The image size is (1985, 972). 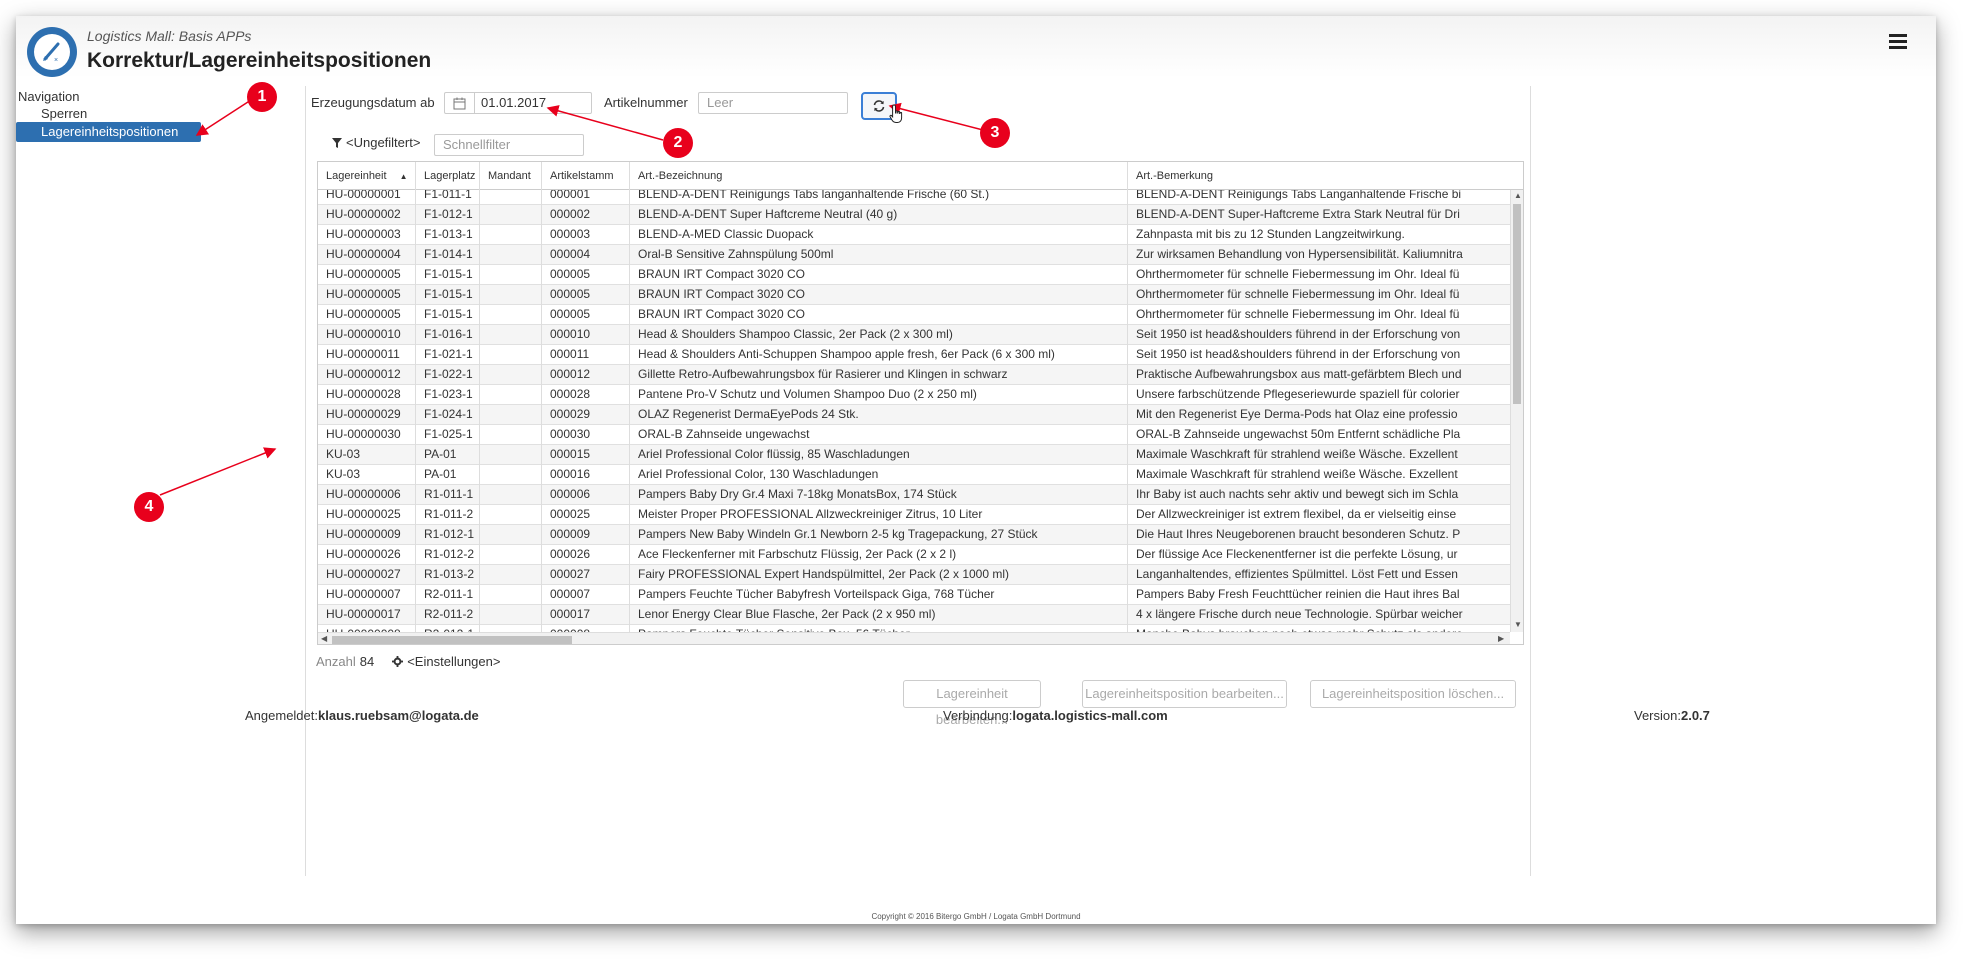 I want to click on connection-host: logata.logistics-mall.com, so click(x=1090, y=715).